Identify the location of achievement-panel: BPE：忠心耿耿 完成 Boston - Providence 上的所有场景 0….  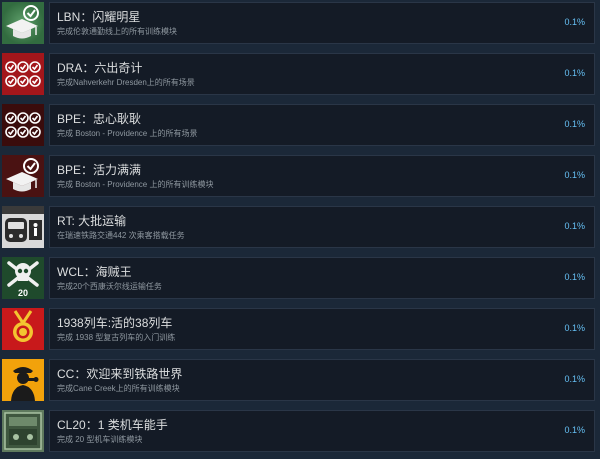
(322, 125).